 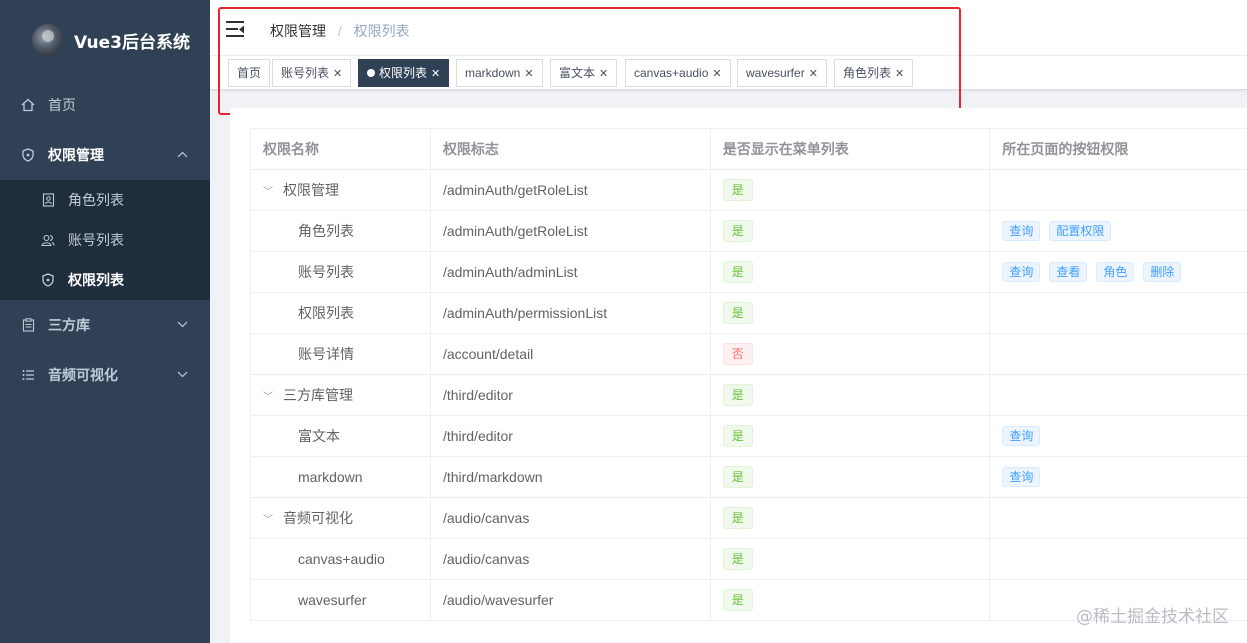 I want to click on permission-name: canvas+audio, so click(x=340, y=559).